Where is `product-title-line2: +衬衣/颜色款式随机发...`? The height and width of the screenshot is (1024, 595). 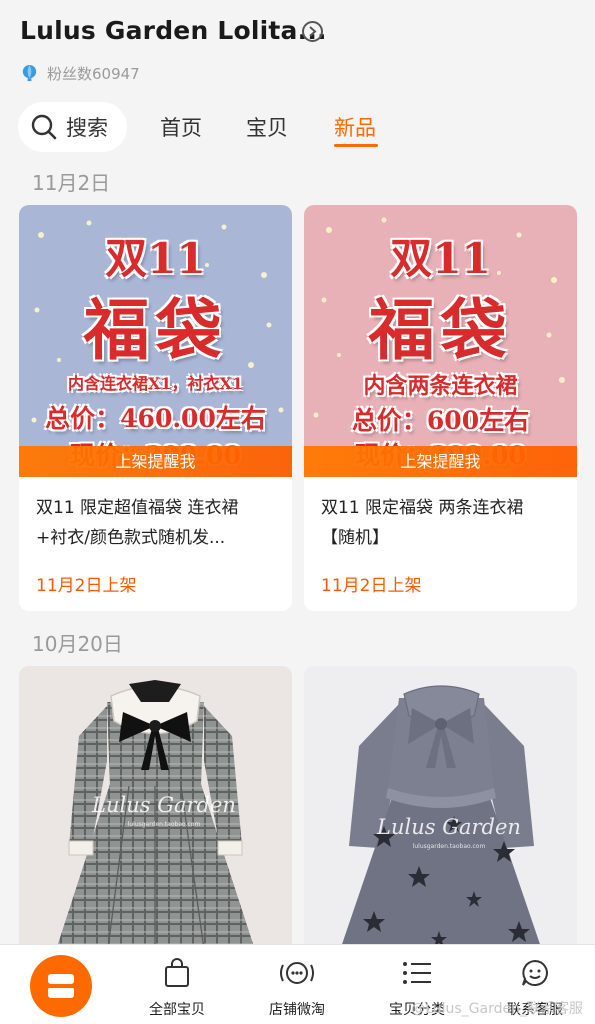
product-title-line2: +衬衣/颜色款式随机发... is located at coordinates (131, 538).